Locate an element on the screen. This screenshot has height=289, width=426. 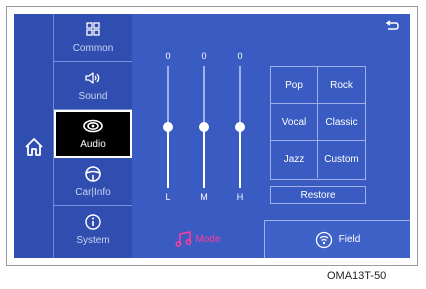
preset-label: Vocal is located at coordinates (294, 122).